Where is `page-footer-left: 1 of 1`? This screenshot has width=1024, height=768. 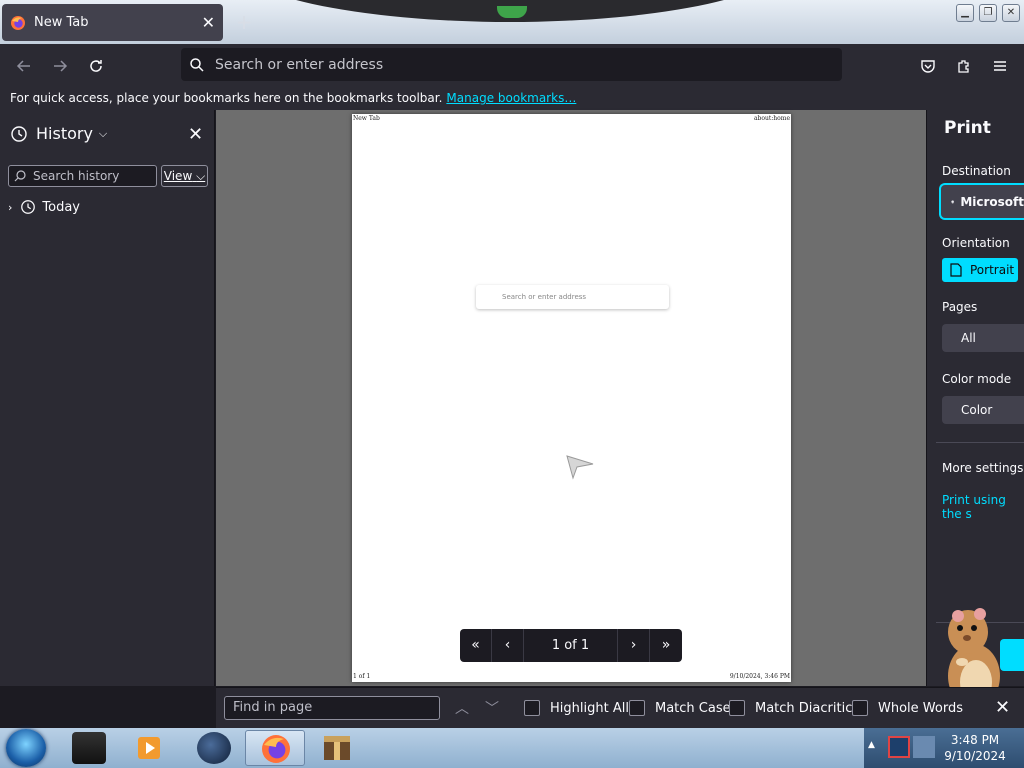 page-footer-left: 1 of 1 is located at coordinates (362, 676).